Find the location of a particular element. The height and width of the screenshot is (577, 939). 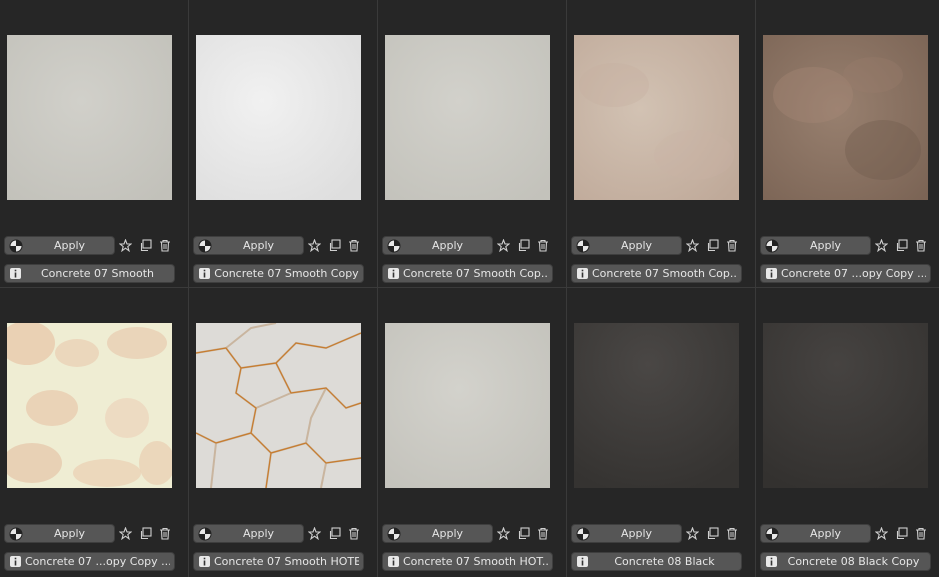

asset-card: Apply Concrete 07 Smooth Copy is located at coordinates (283, 144).